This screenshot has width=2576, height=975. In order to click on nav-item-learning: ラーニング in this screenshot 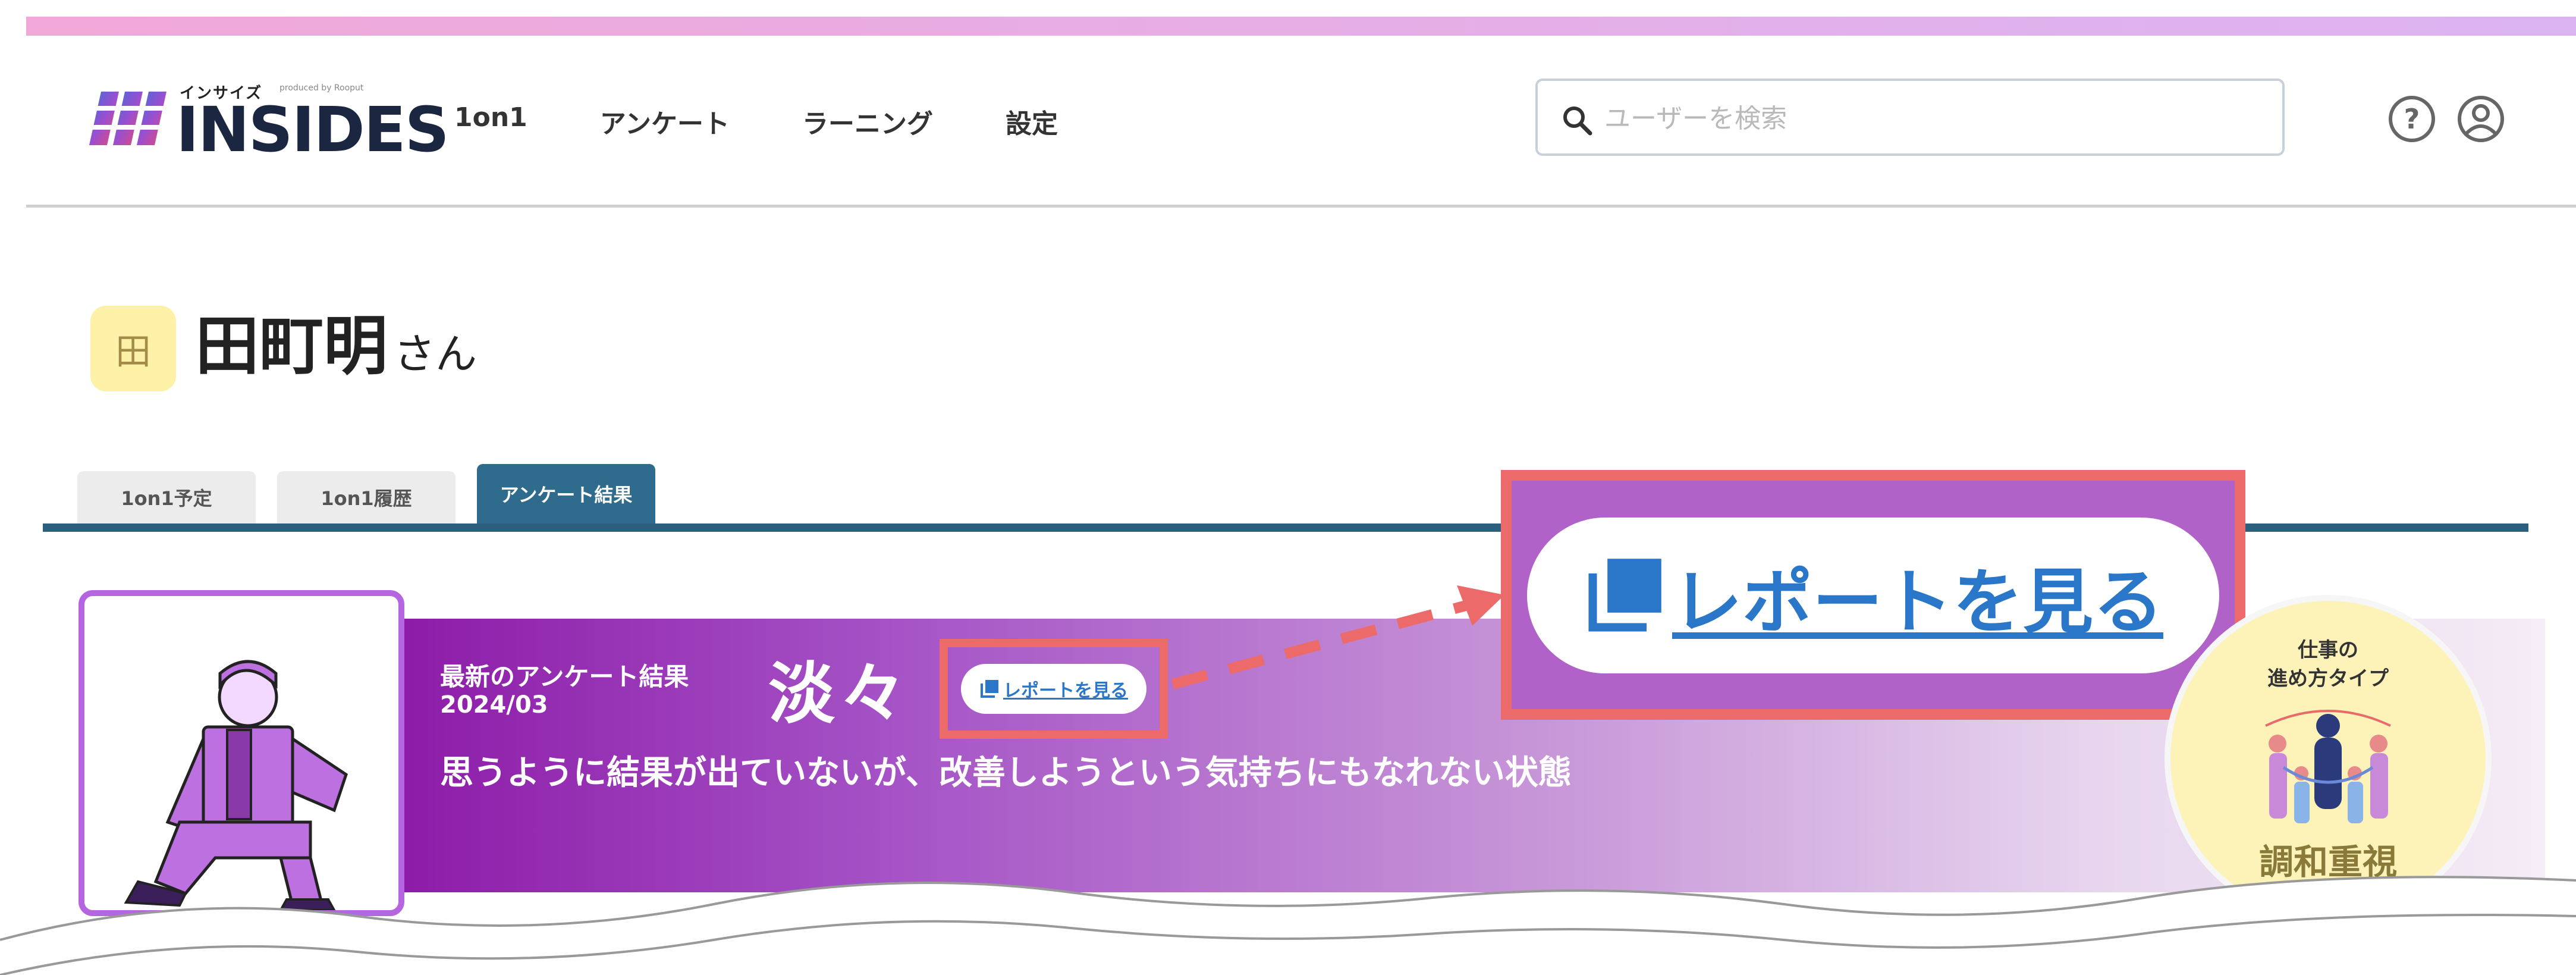, I will do `click(867, 121)`.